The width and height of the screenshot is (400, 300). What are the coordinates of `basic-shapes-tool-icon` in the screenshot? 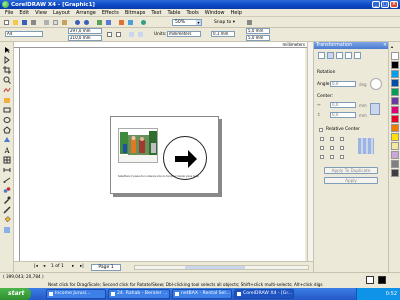 It's located at (7, 140).